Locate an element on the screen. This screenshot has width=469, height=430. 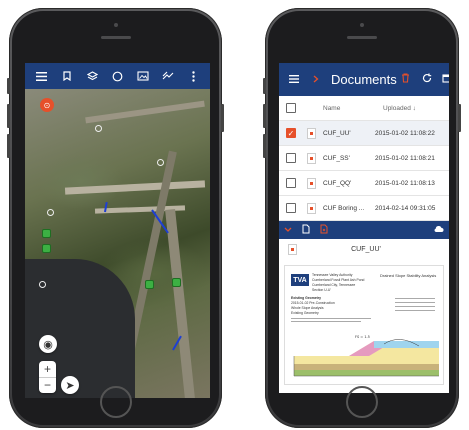
delete-icon is located at coordinates (405, 79).